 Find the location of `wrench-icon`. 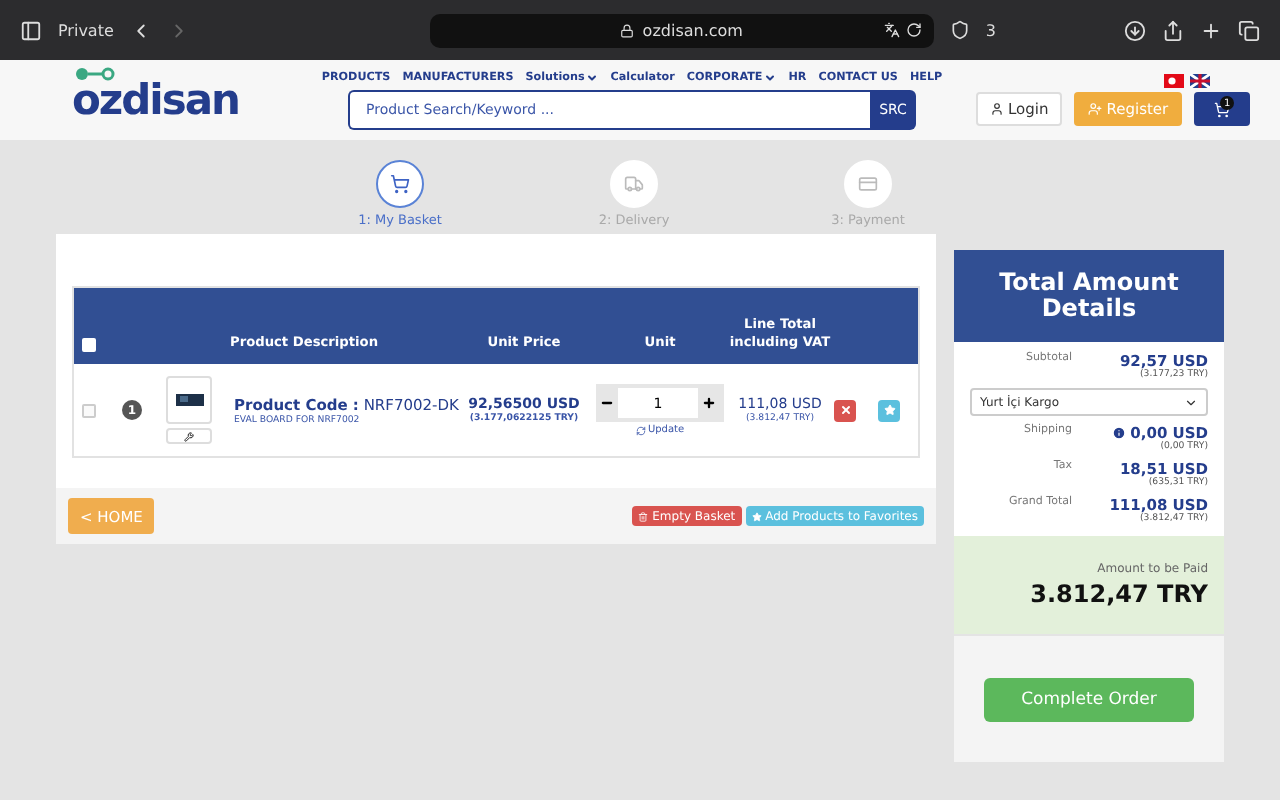

wrench-icon is located at coordinates (189, 436).